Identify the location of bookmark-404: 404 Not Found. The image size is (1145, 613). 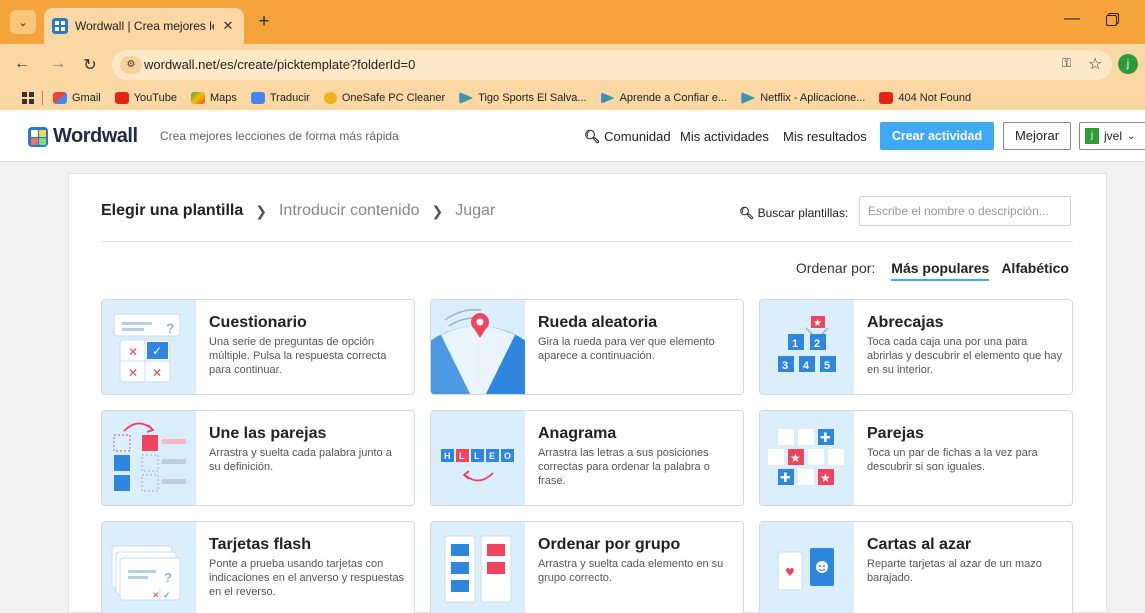
(925, 98).